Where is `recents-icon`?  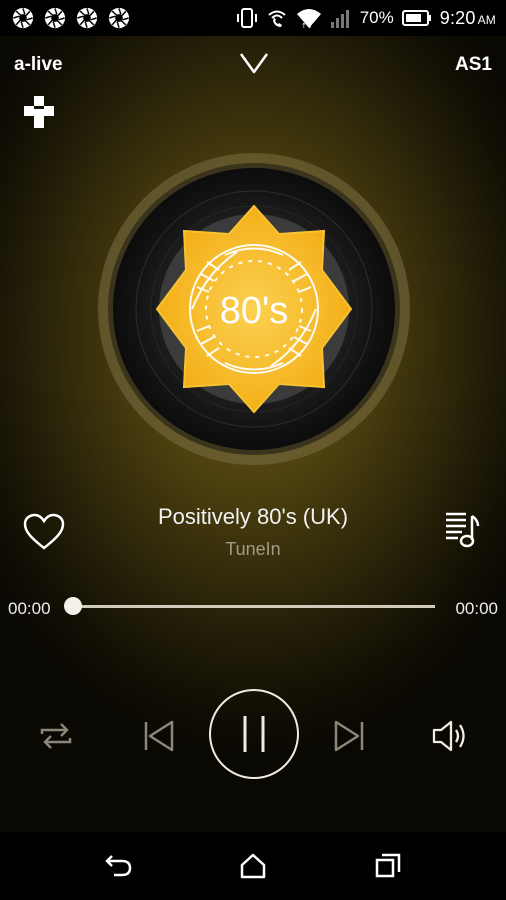
recents-icon is located at coordinates (388, 865).